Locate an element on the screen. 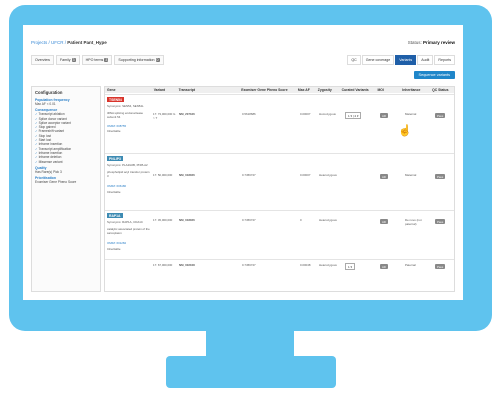  tab-supporting-info: Supporting information 0 is located at coordinates (139, 60).